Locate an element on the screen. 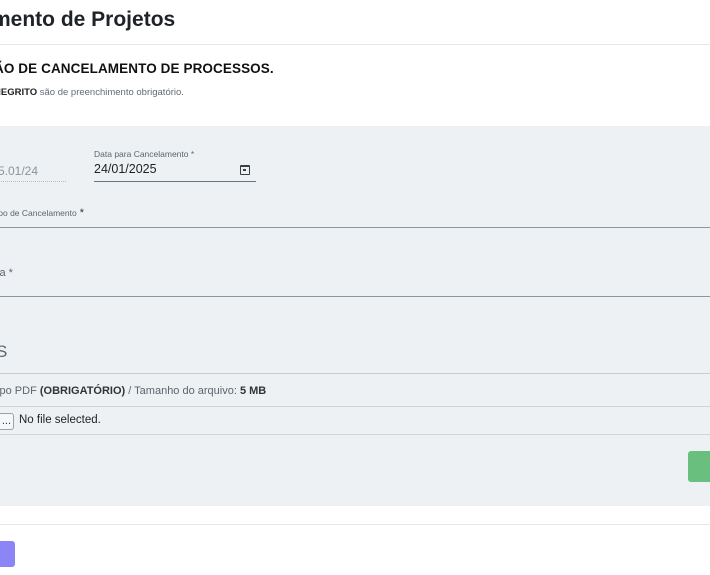 The height and width of the screenshot is (575, 710). justification-label: va * is located at coordinates (6, 273).